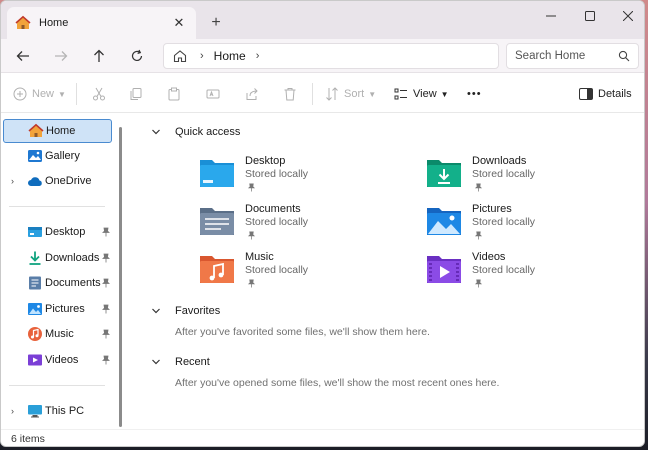 The height and width of the screenshot is (450, 648). I want to click on downloads-folder-icon, so click(444, 173).